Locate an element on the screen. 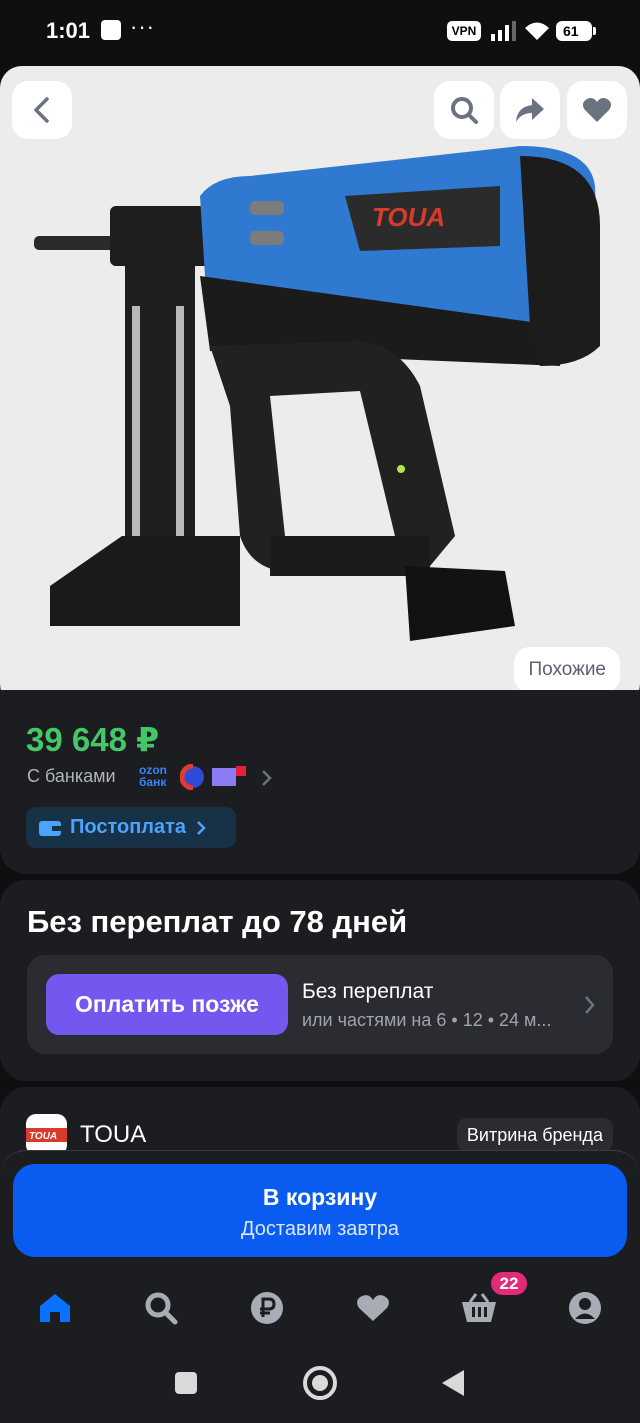  ozon-bank-logo: ozon банк is located at coordinates (156, 776).